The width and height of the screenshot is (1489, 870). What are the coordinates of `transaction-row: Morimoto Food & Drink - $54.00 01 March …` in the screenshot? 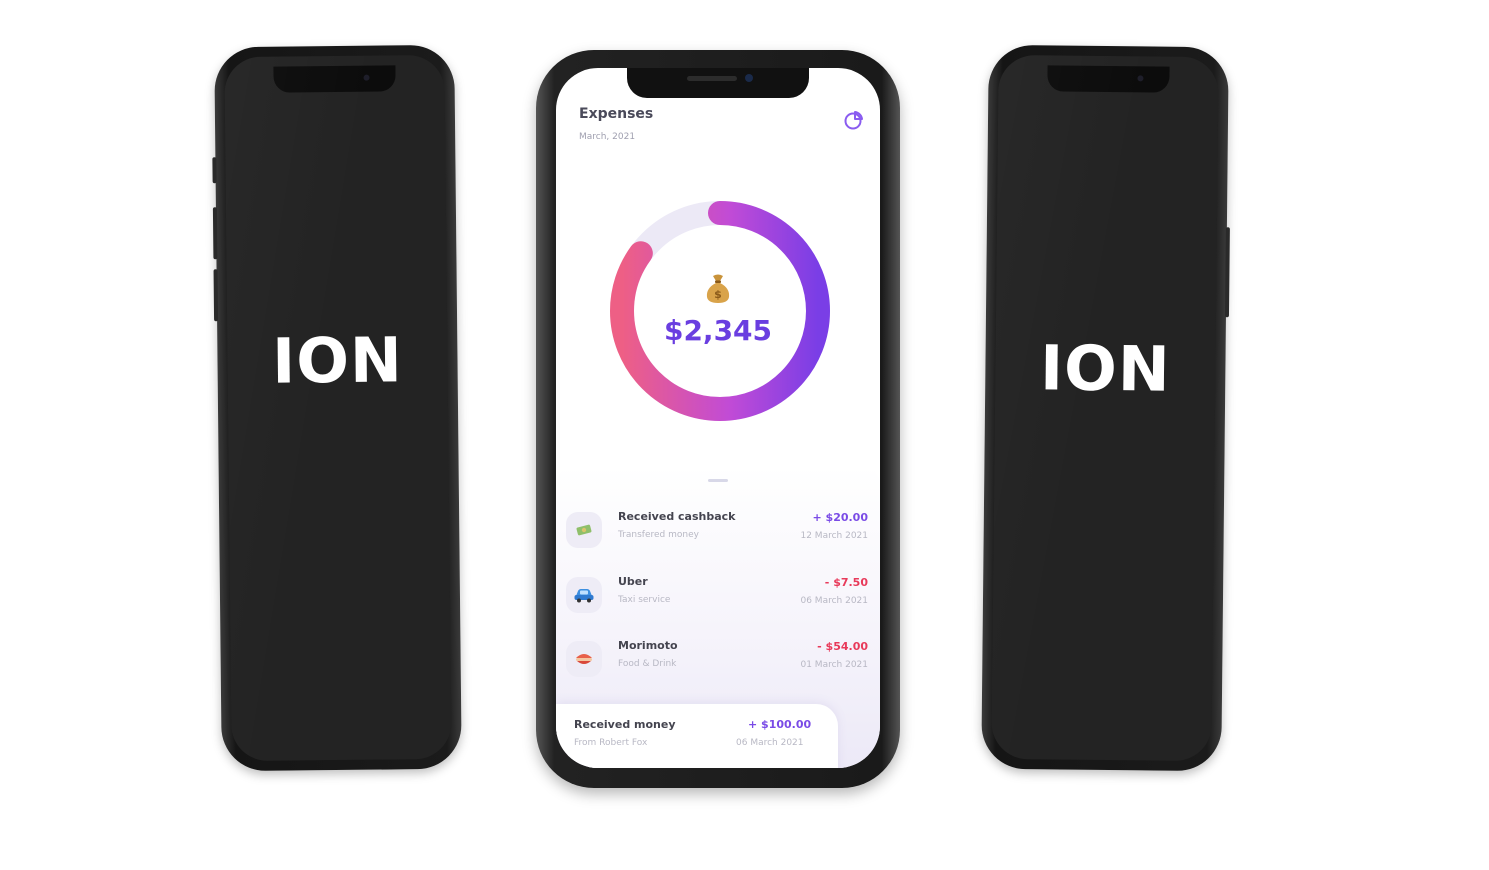 It's located at (718, 661).